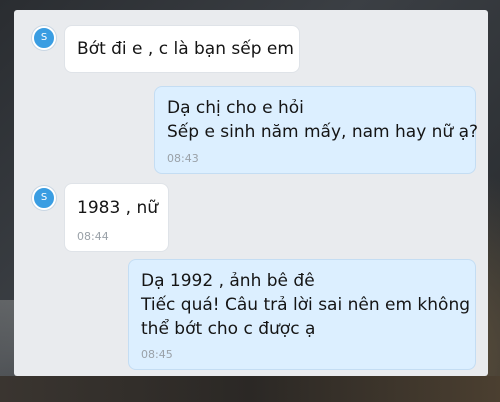 This screenshot has height=402, width=500. Describe the element at coordinates (183, 158) in the screenshot. I see `message-timestamp: 08:43` at that location.